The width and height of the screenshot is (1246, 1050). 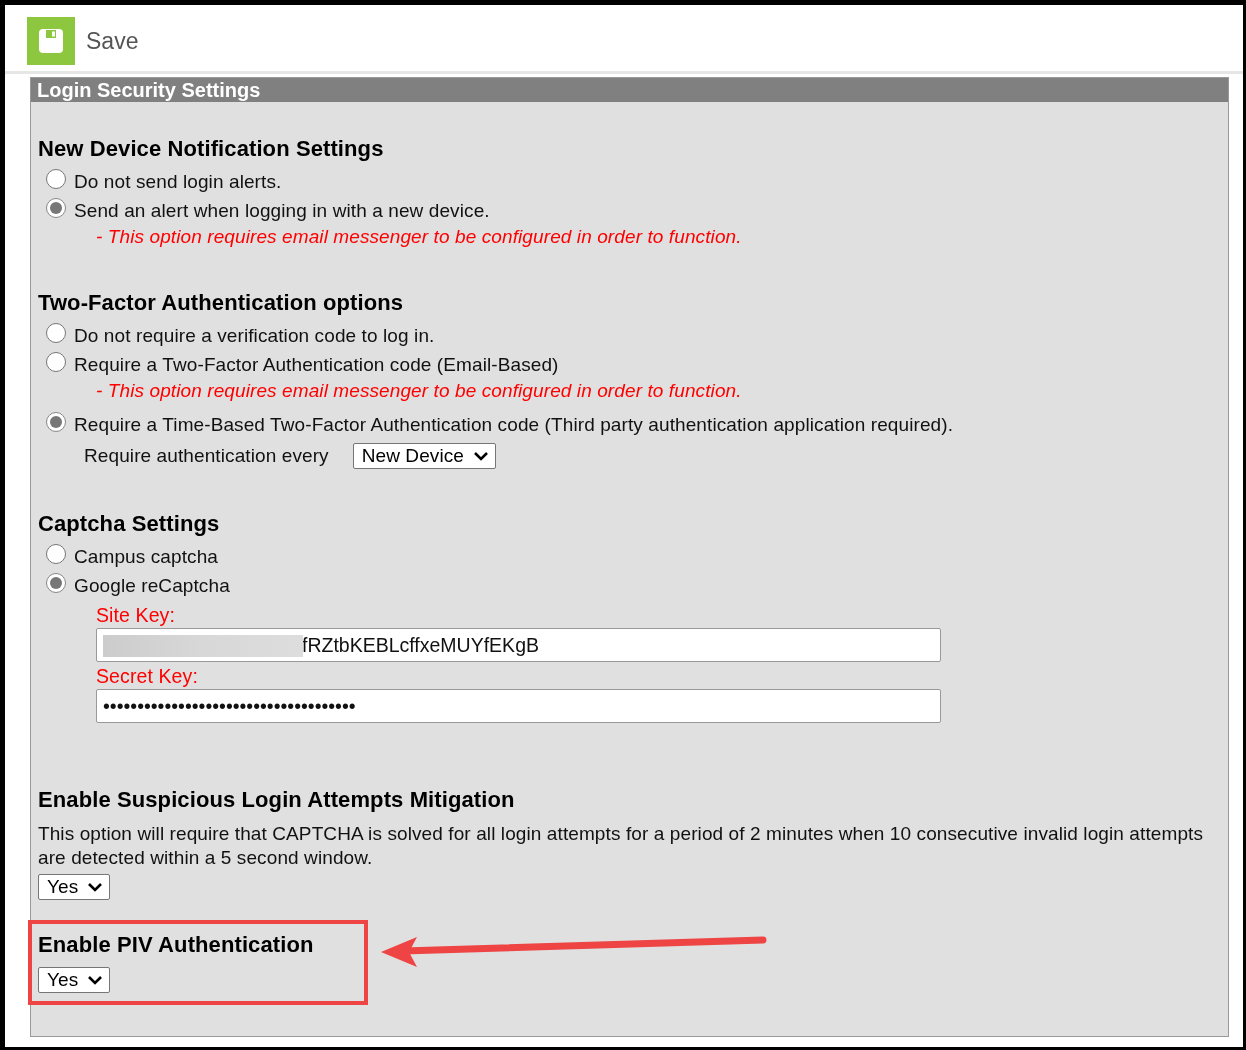 I want to click on field-label: Secret Key:, so click(x=147, y=676).